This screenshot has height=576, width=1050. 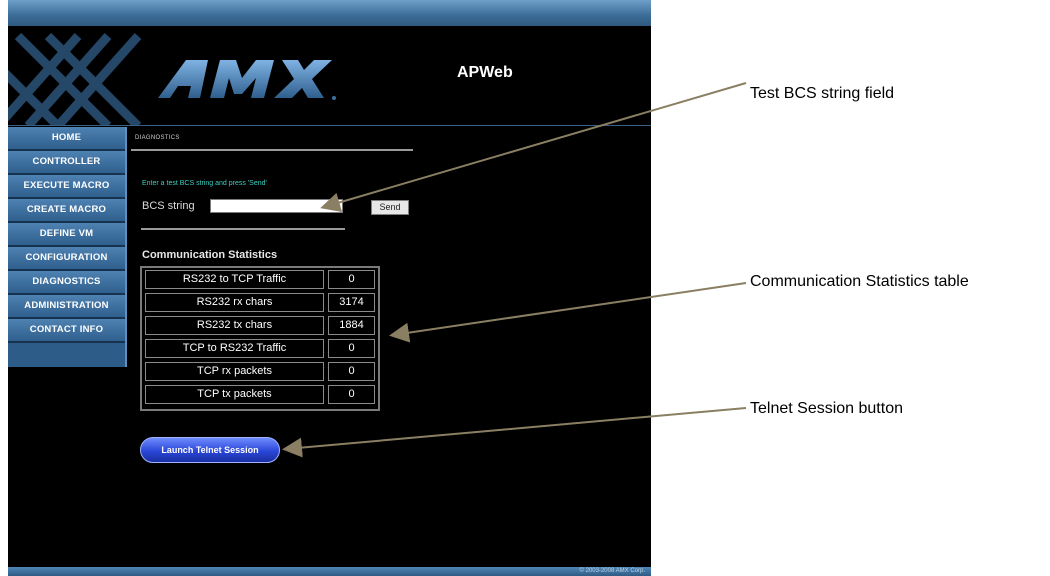 What do you see at coordinates (859, 281) in the screenshot?
I see `stats-table-callout: Communication Statistics table` at bounding box center [859, 281].